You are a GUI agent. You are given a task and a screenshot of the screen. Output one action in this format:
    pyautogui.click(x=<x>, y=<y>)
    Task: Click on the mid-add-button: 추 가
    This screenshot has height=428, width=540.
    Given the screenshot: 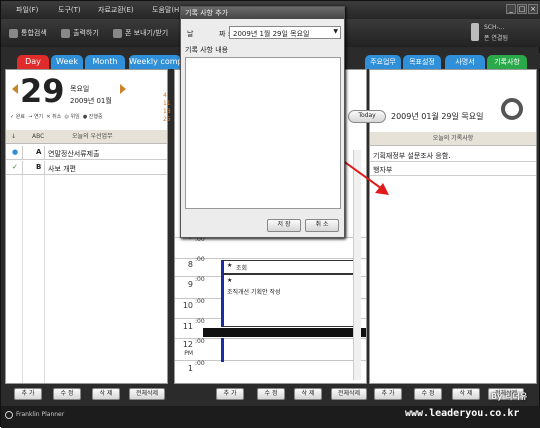 What is the action you would take?
    pyautogui.click(x=230, y=394)
    